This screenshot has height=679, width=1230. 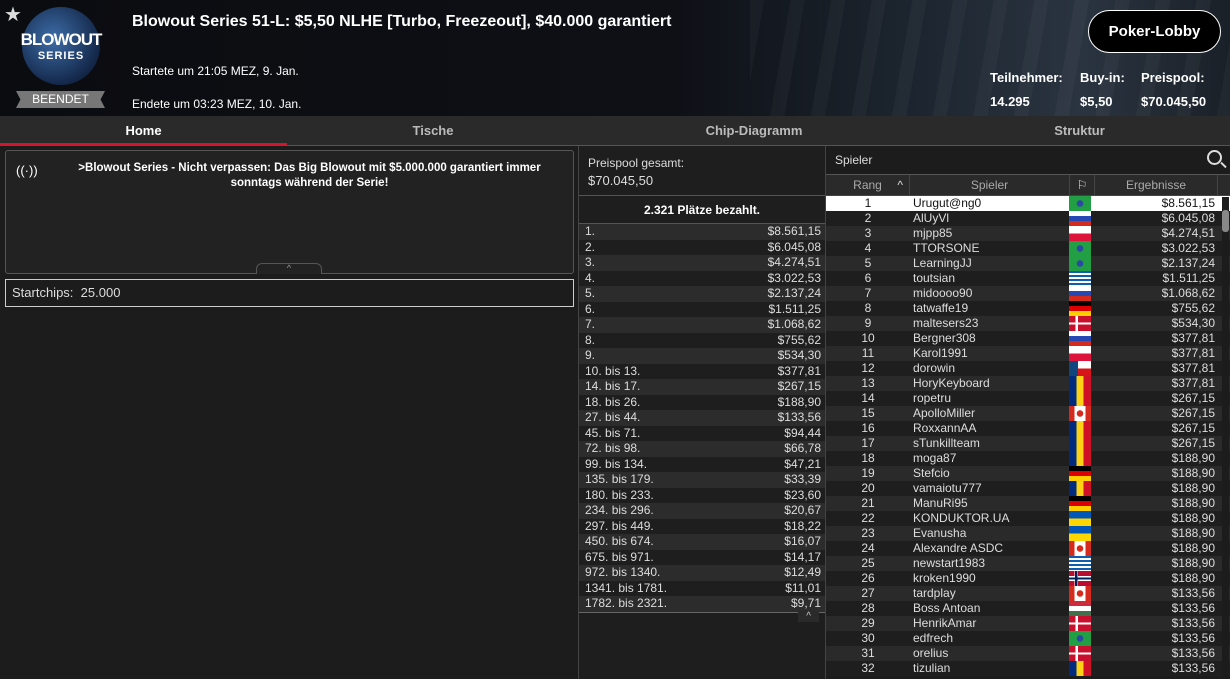 I want to click on logo-text: BLOWOUT, so click(x=61, y=39).